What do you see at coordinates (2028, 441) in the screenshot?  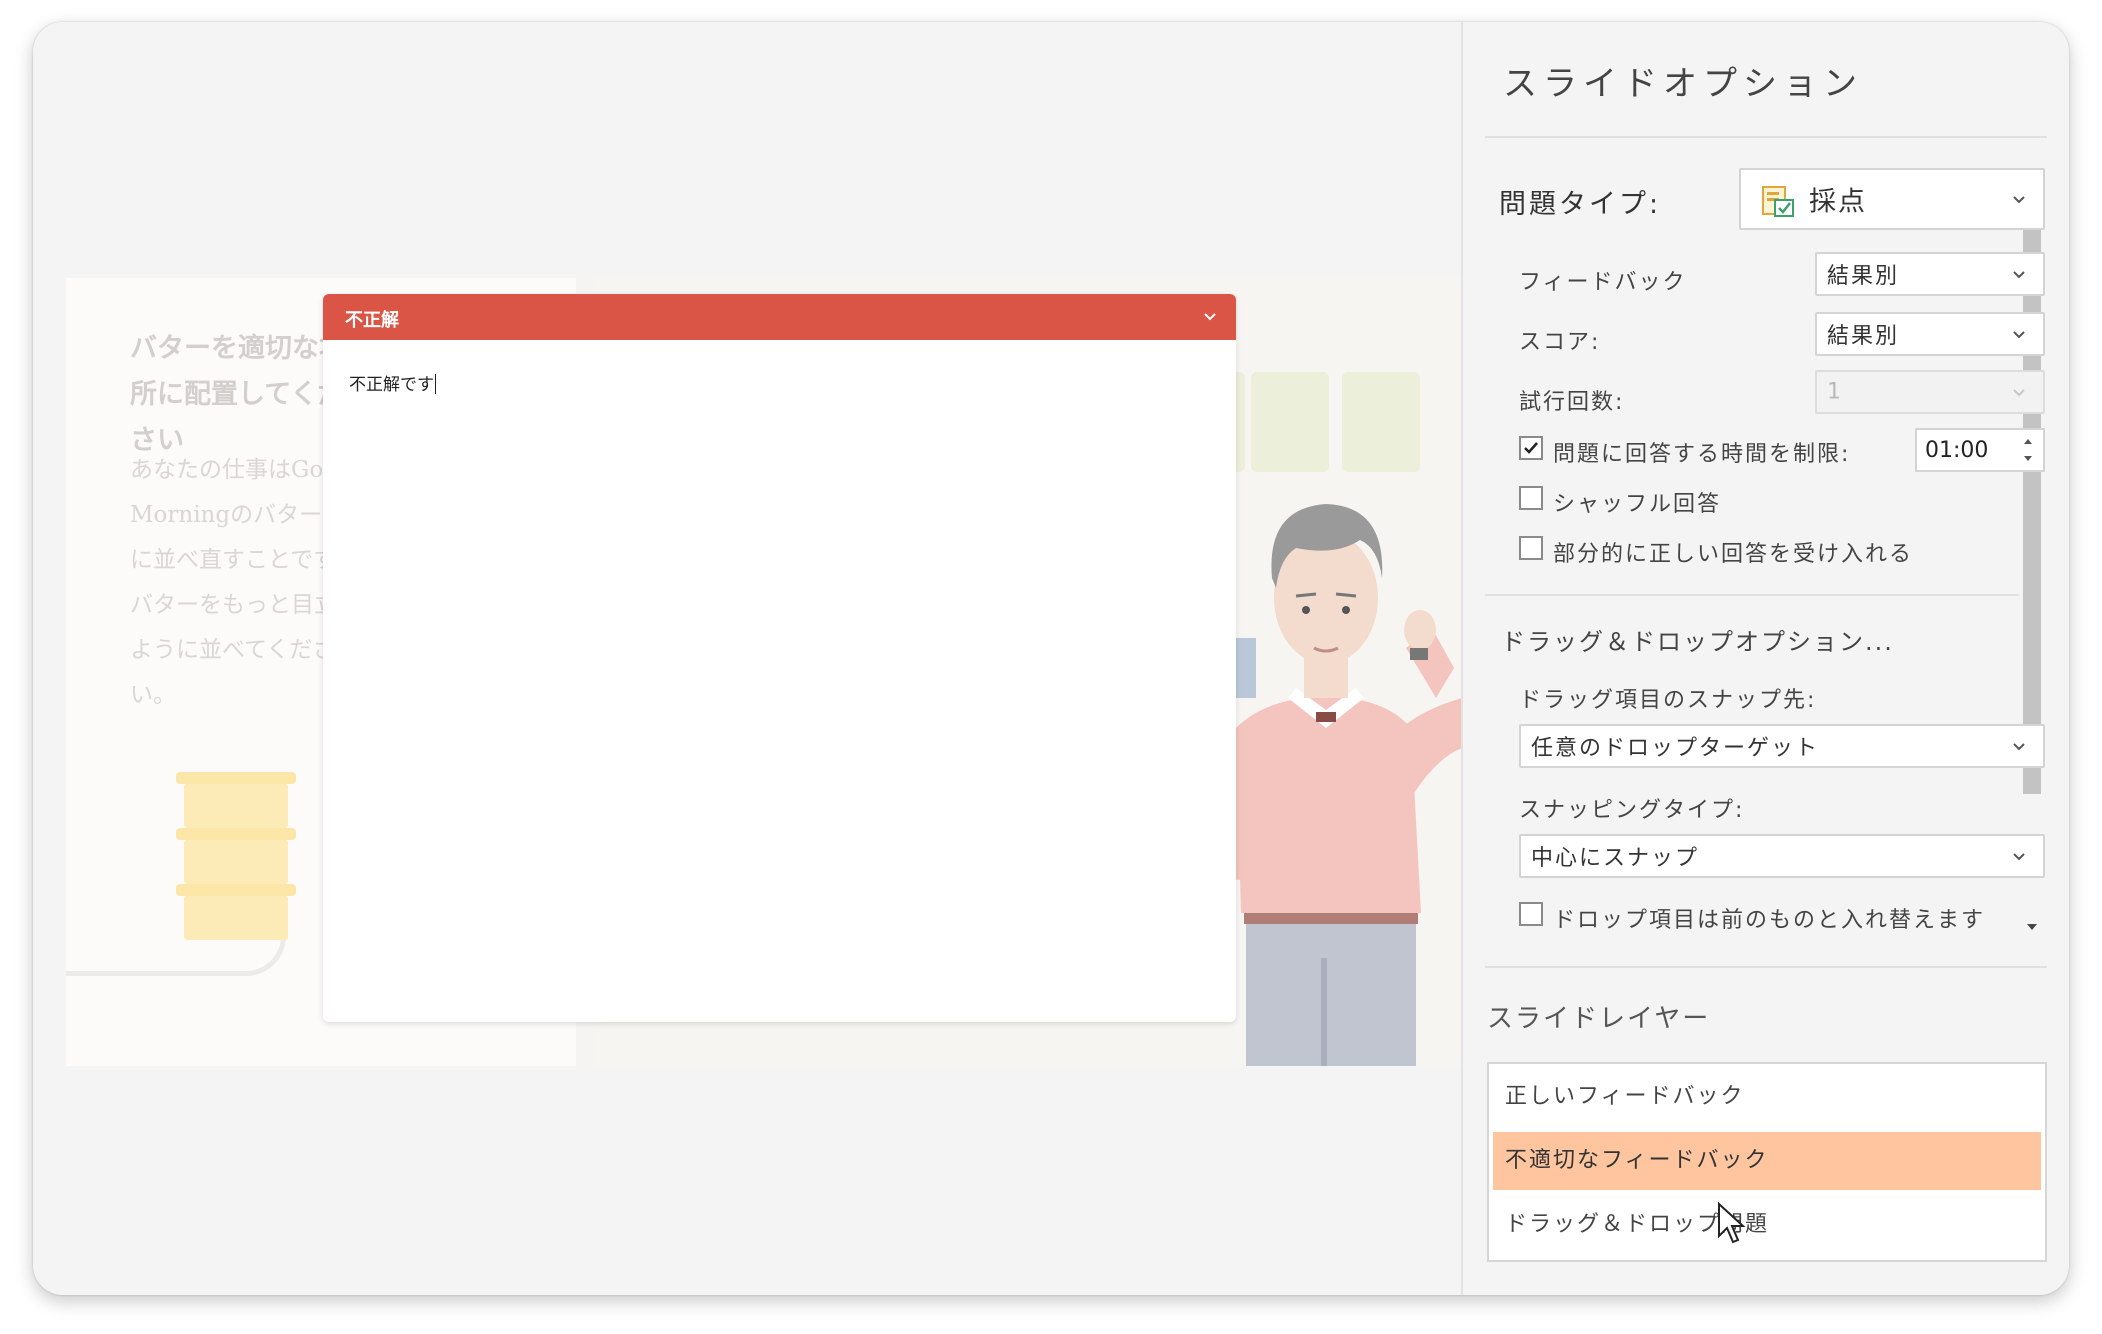 I see `spin-up-icon` at bounding box center [2028, 441].